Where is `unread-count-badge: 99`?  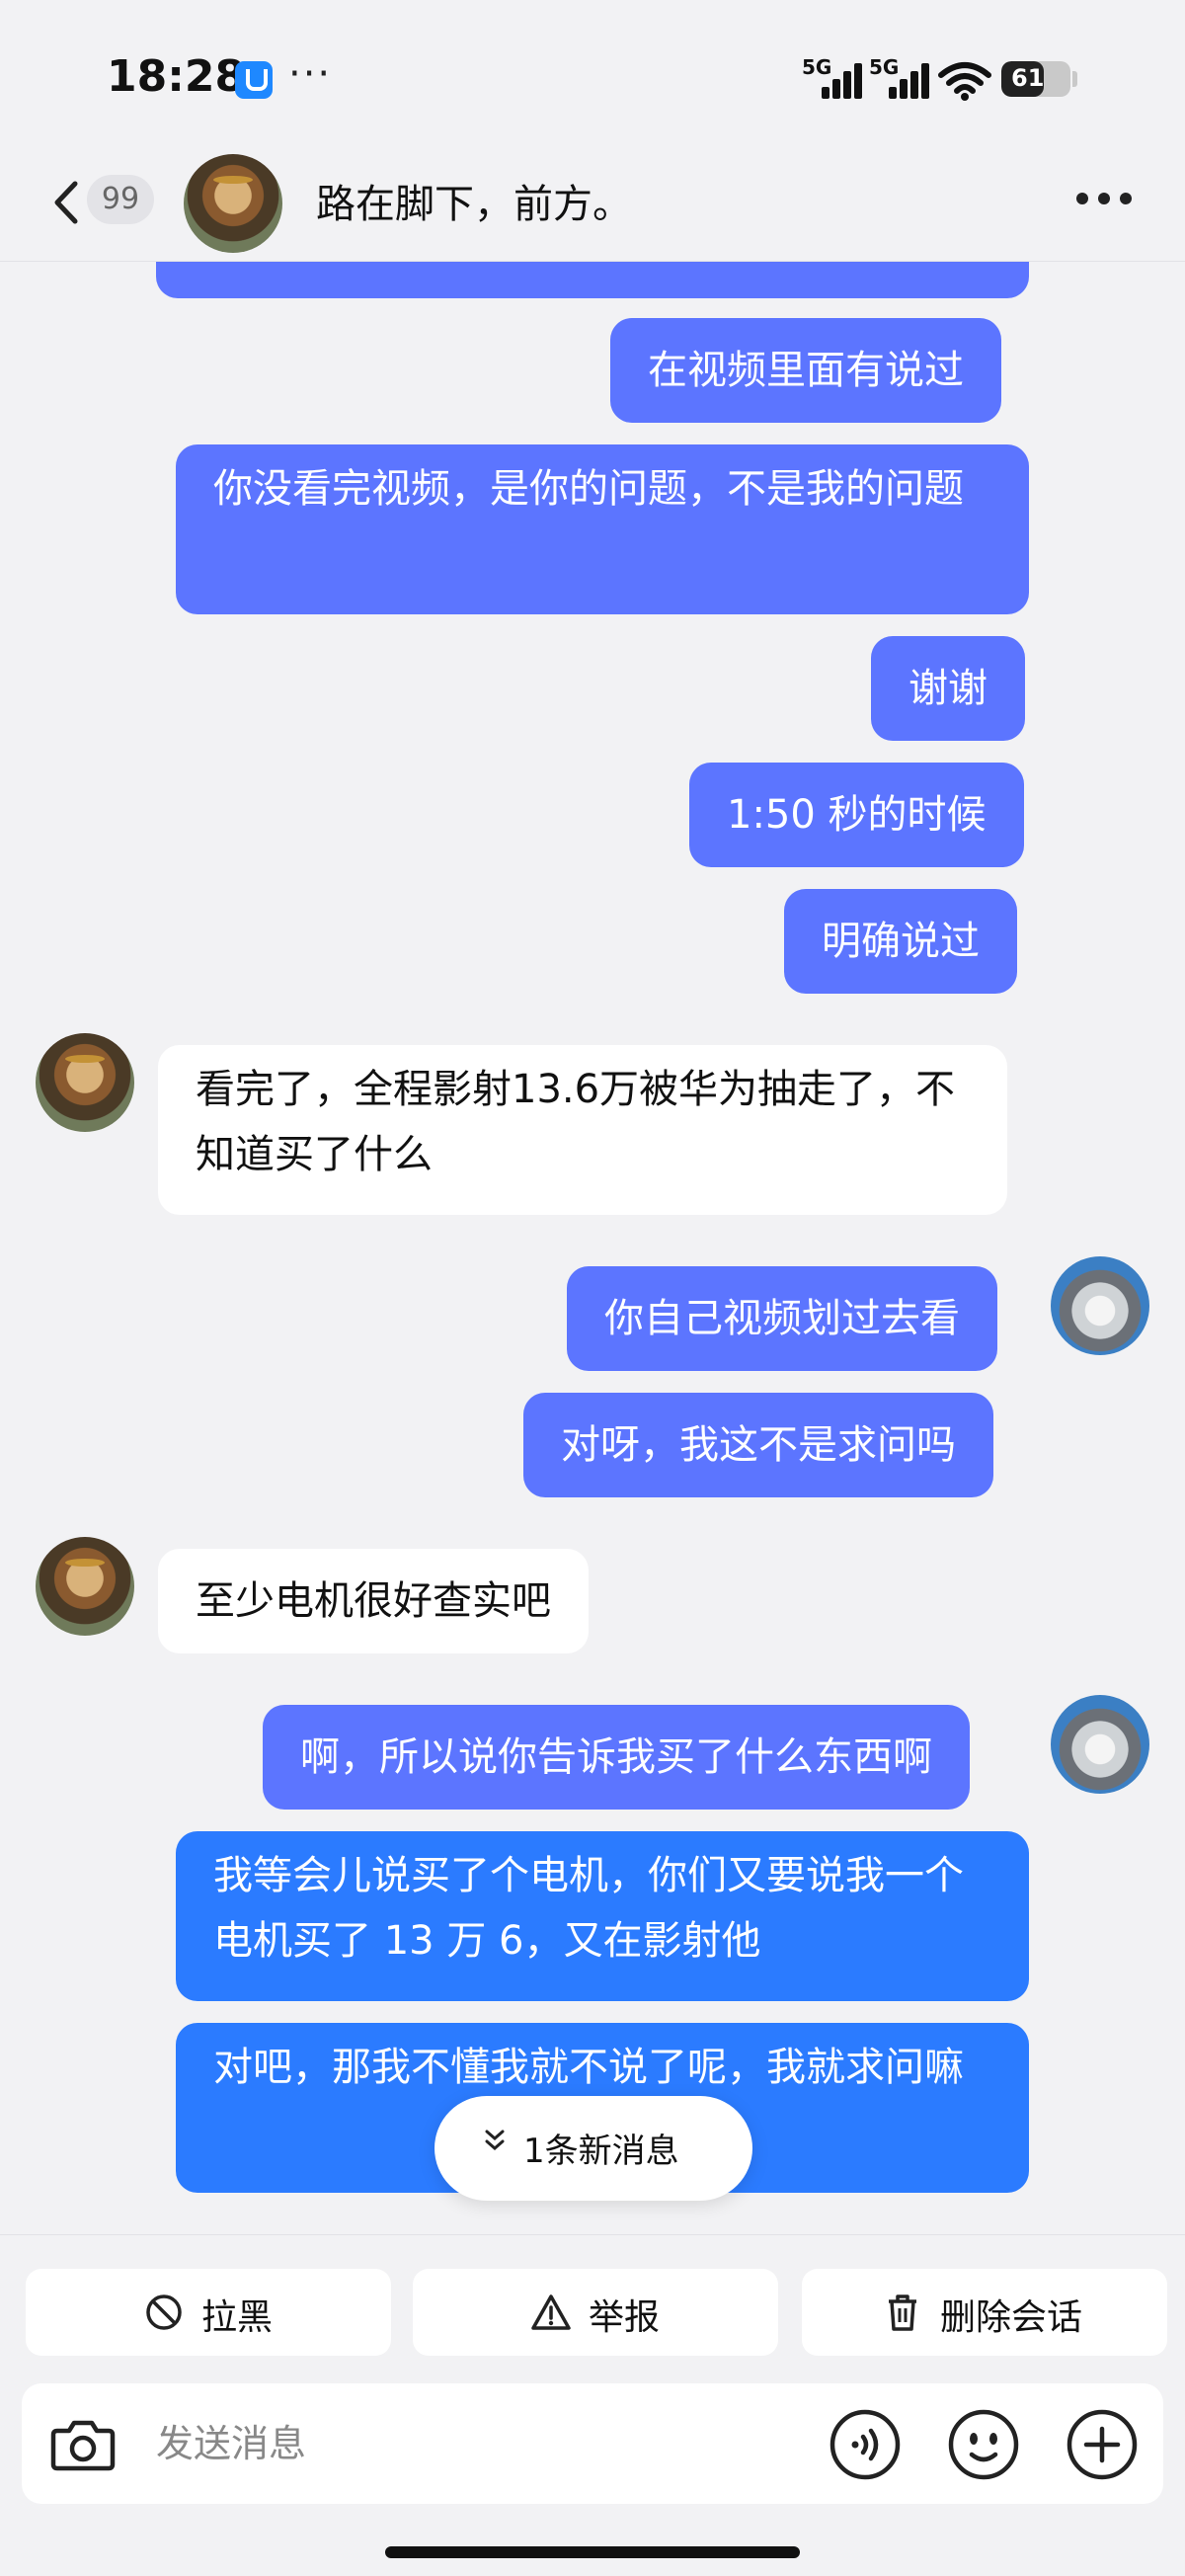
unread-count-badge: 99 is located at coordinates (121, 199).